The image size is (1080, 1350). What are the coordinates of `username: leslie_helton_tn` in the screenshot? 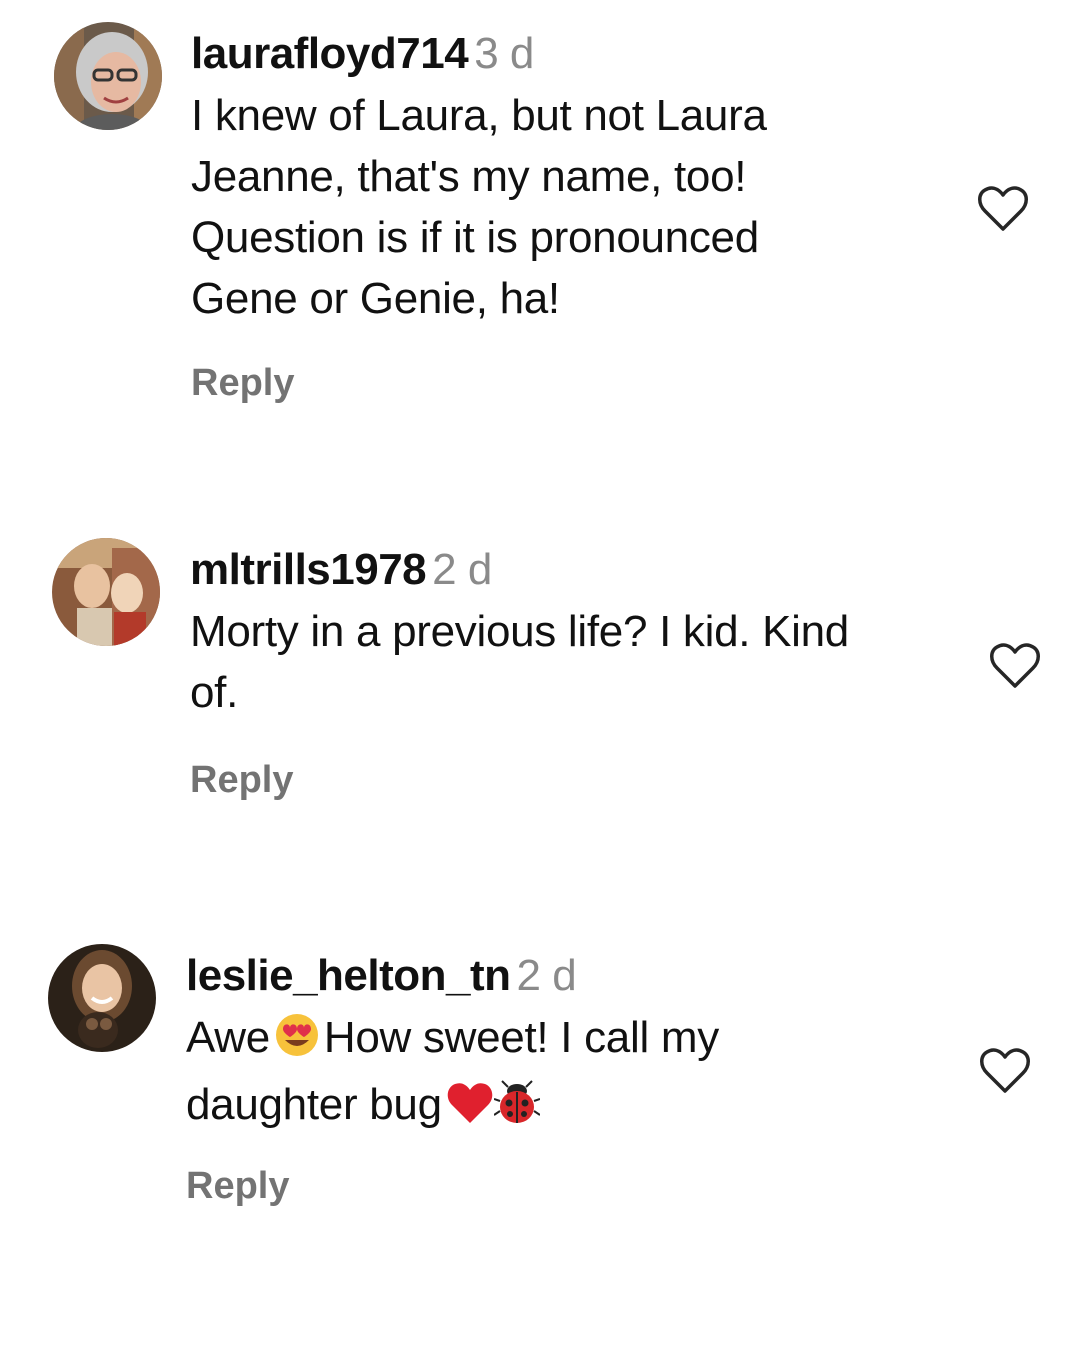 It's located at (348, 975).